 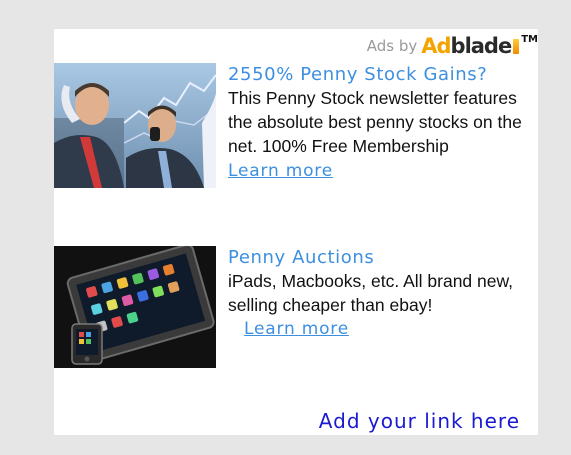 I want to click on ad-1-title-link: 2550% Penny Stock Gains?, so click(x=381, y=74).